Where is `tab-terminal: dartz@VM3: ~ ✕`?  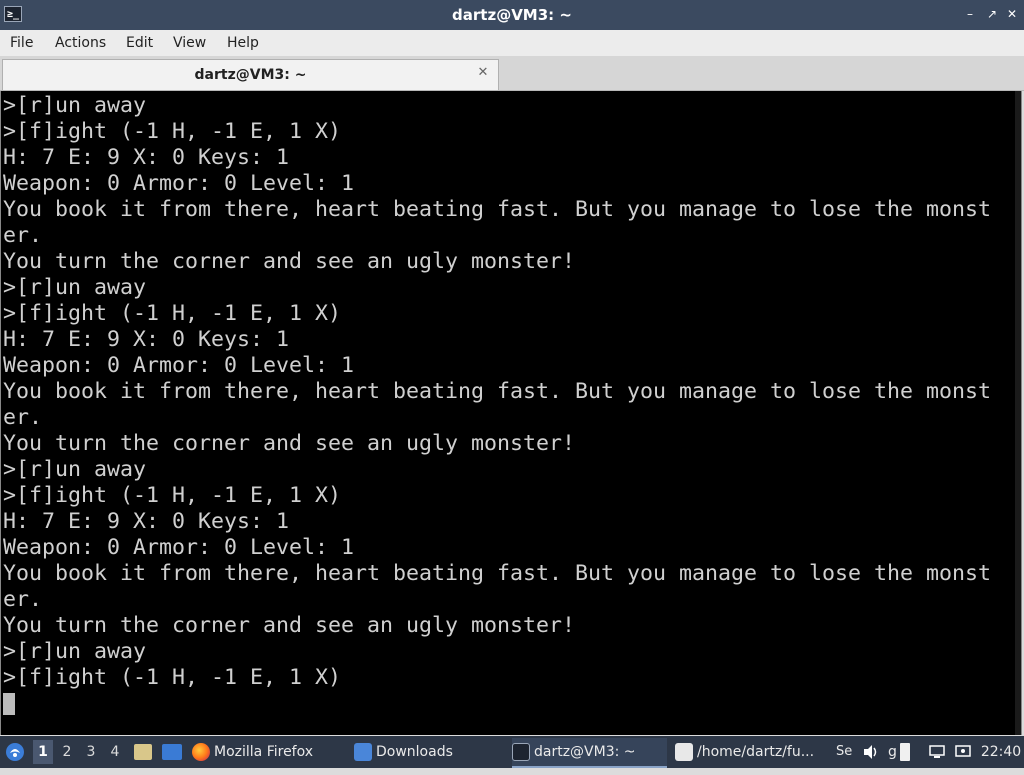 tab-terminal: dartz@VM3: ~ ✕ is located at coordinates (250, 74).